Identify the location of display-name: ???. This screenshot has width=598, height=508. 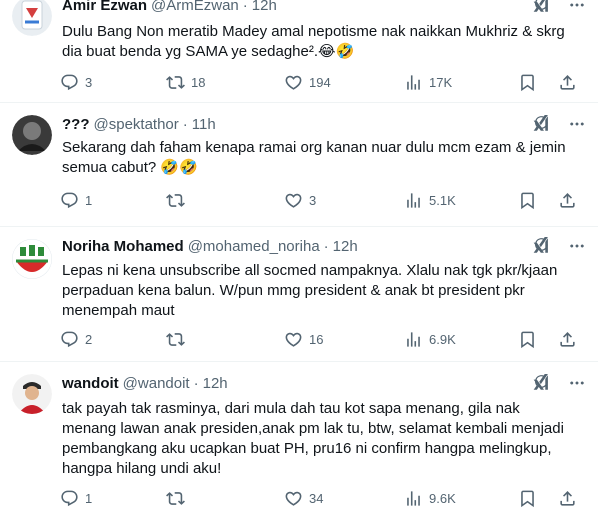
(76, 125).